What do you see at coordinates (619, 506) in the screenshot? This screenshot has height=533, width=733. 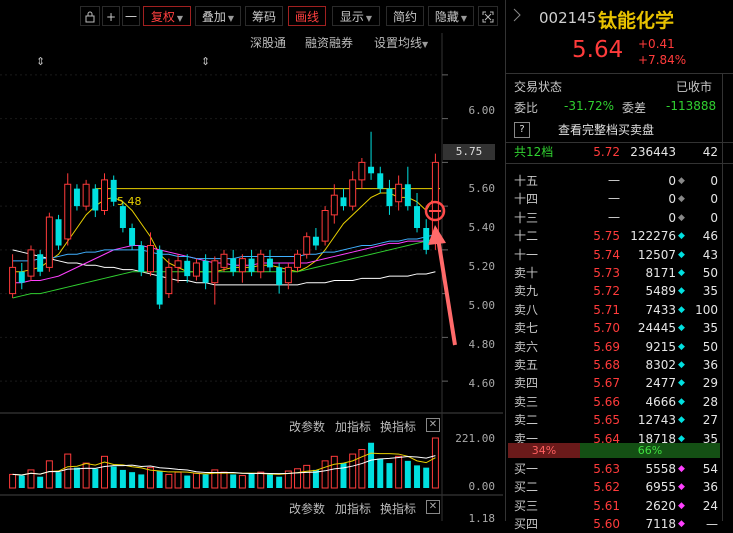 I see `buy-level-row: 买三 5.61 2620 ◆ 24` at bounding box center [619, 506].